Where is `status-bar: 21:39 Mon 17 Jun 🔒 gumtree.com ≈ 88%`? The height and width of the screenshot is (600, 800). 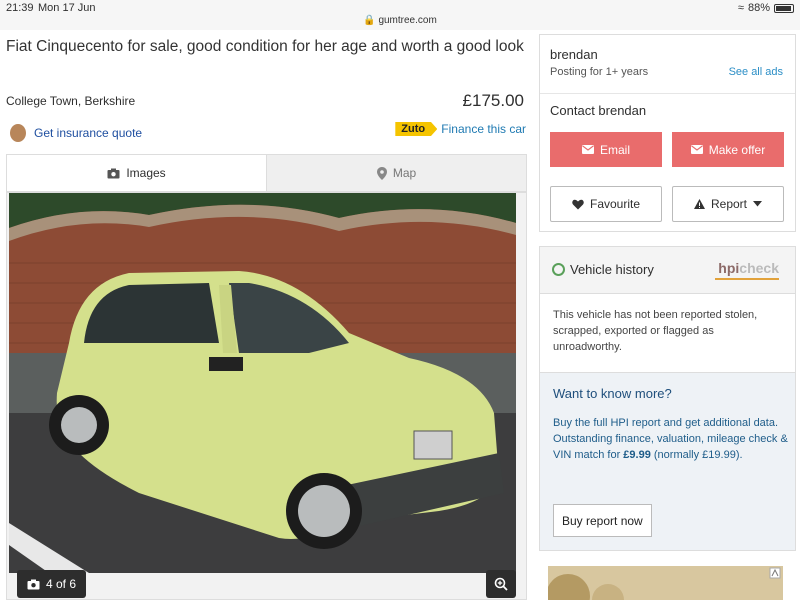 status-bar: 21:39 Mon 17 Jun 🔒 gumtree.com ≈ 88% is located at coordinates (400, 15).